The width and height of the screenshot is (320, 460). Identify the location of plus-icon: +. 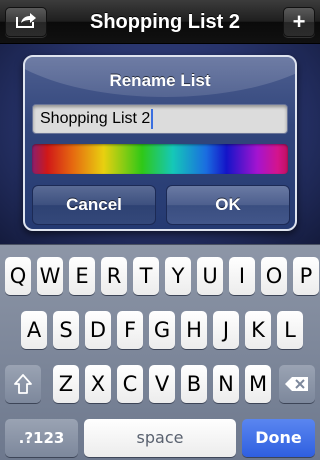
(299, 21).